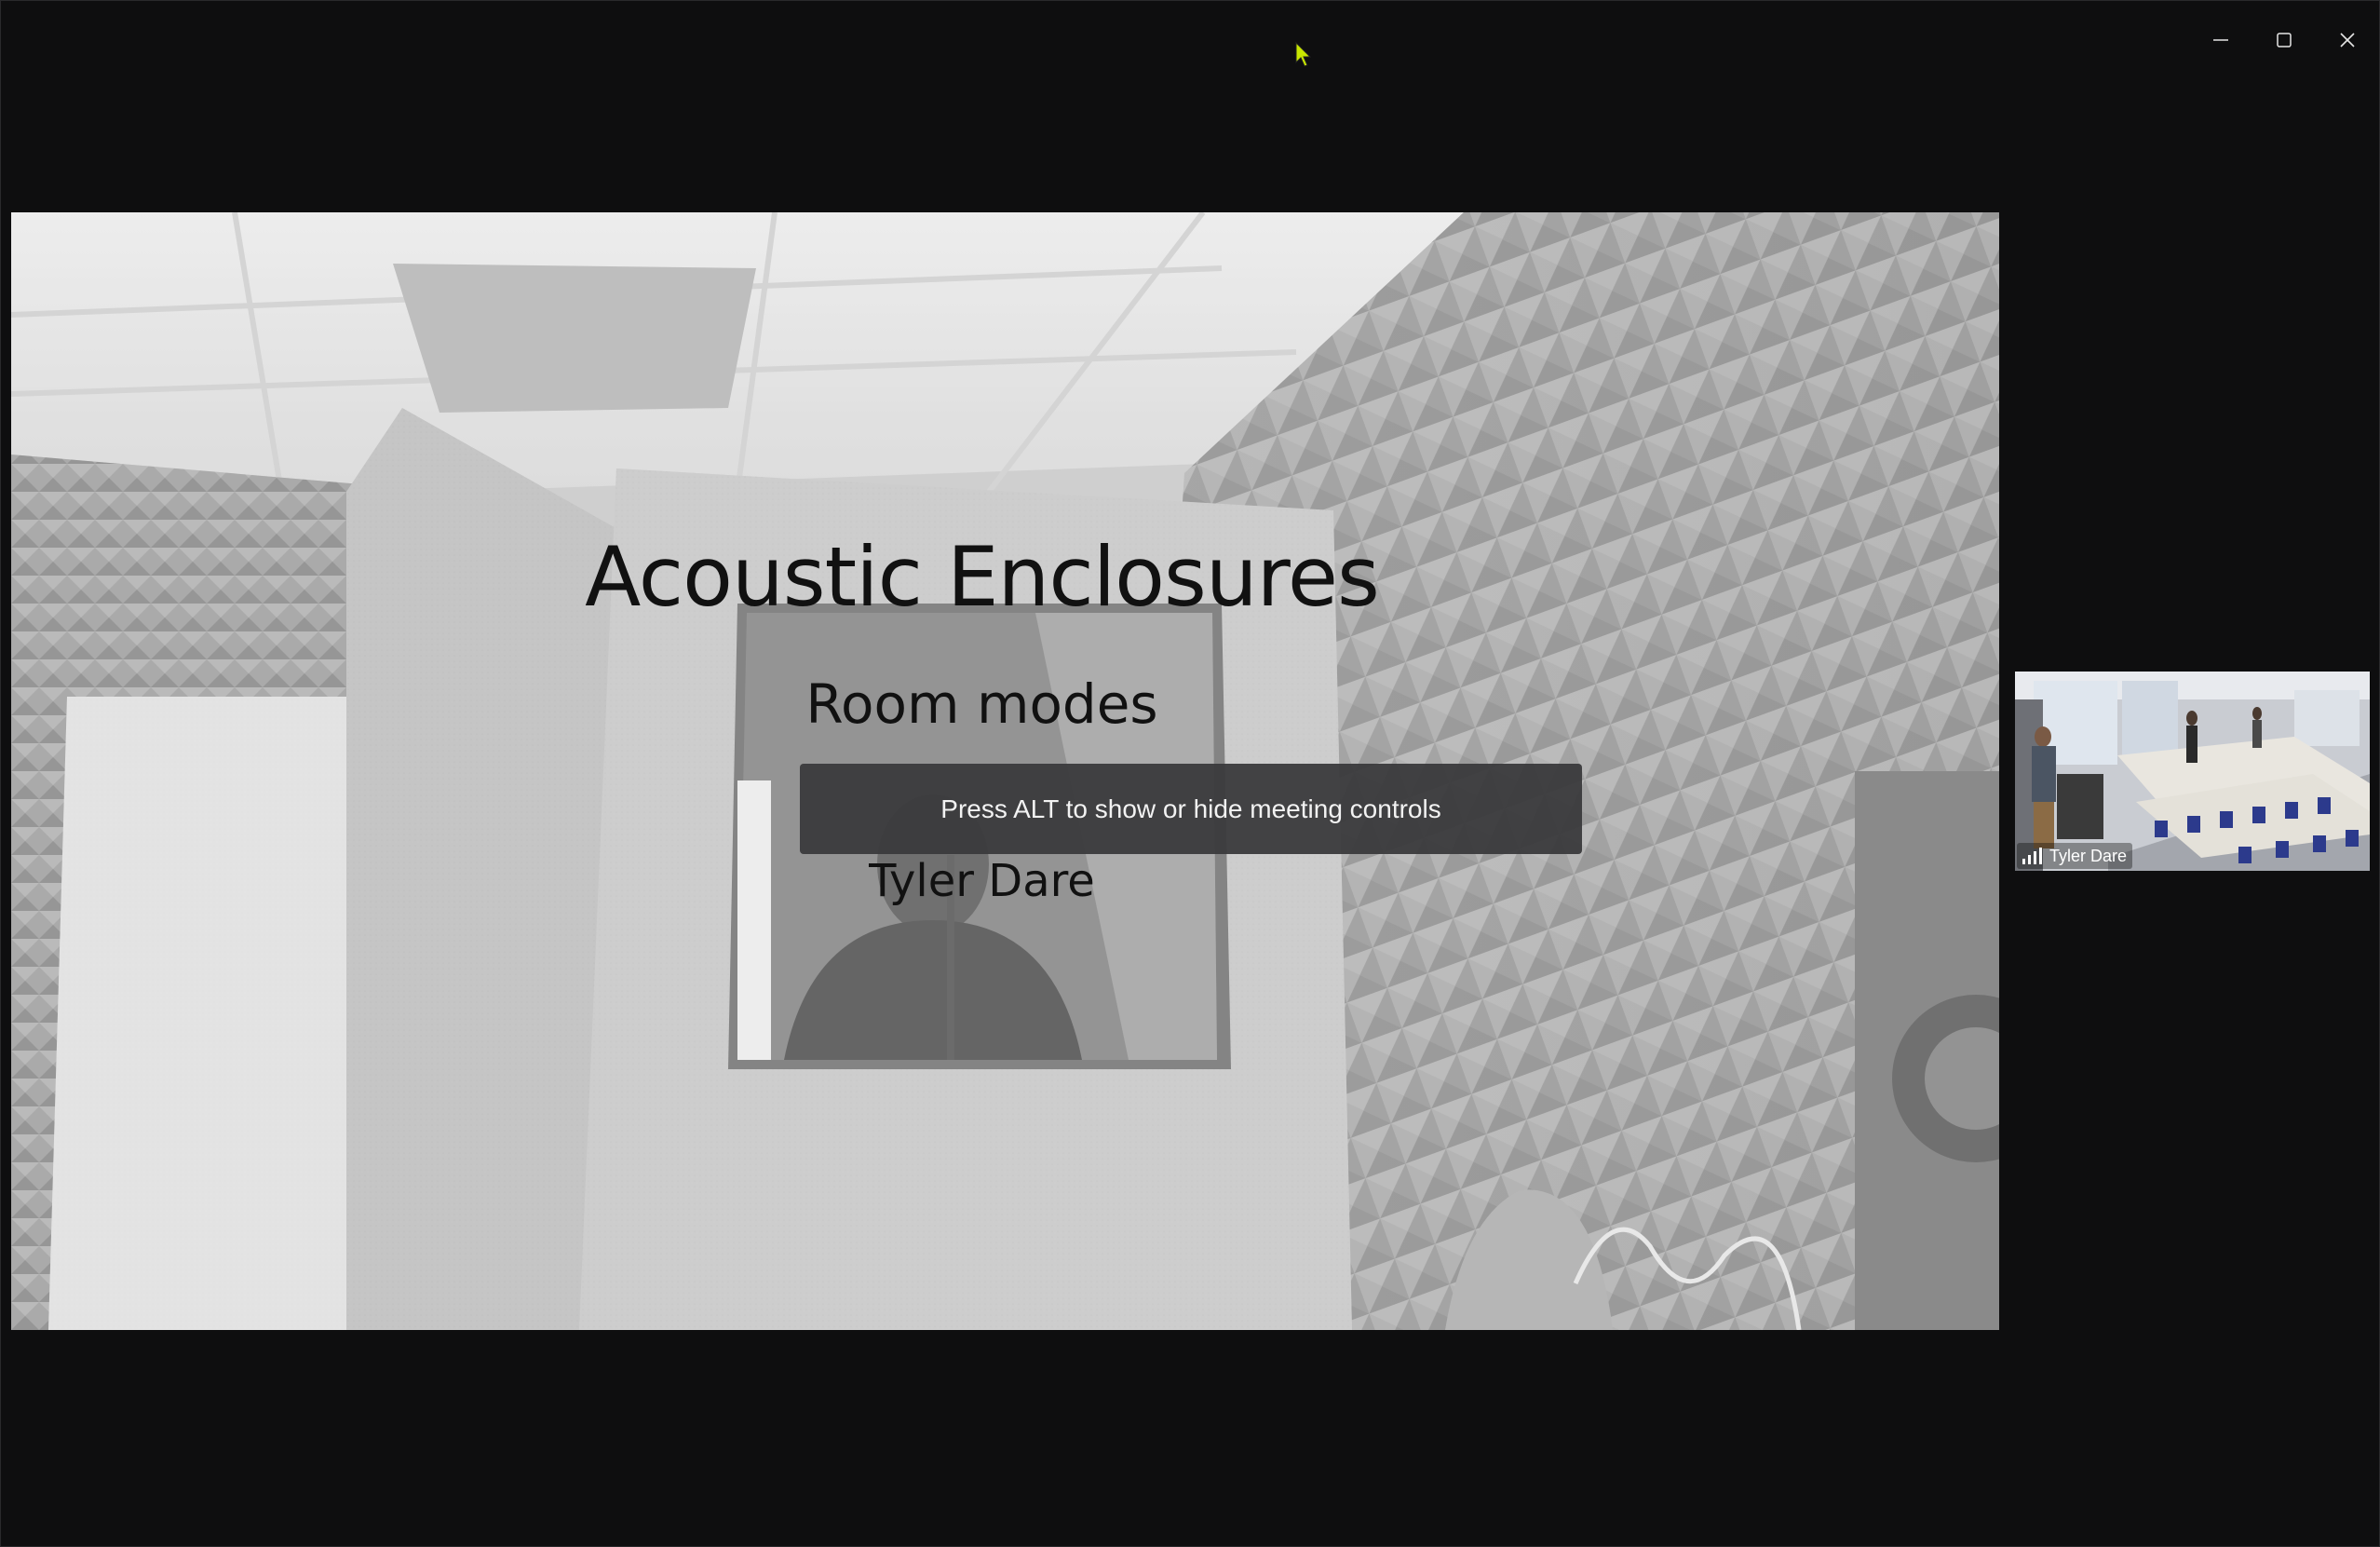 The width and height of the screenshot is (2380, 1547). Describe the element at coordinates (981, 704) in the screenshot. I see `slide-subtitle: Room modes` at that location.